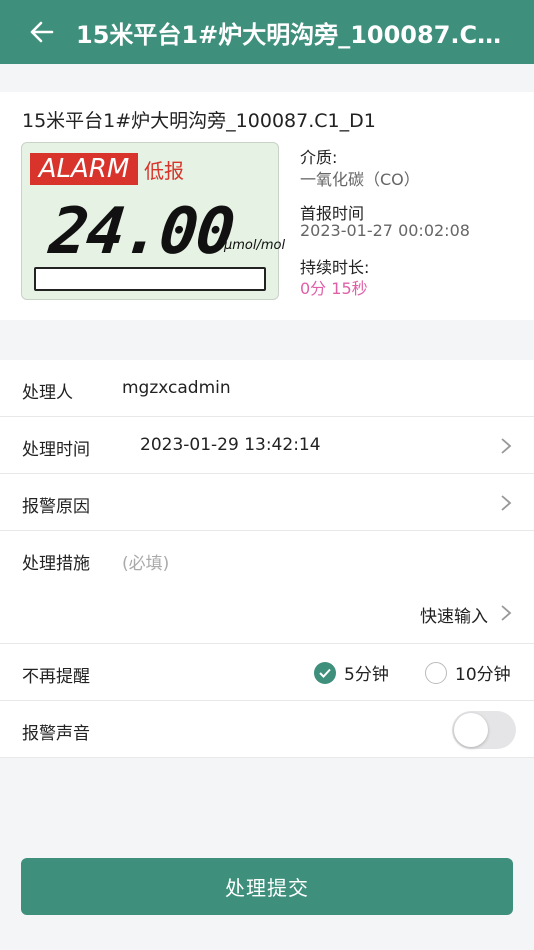 This screenshot has height=950, width=534. Describe the element at coordinates (145, 561) in the screenshot. I see `measure-input: (必填)` at that location.